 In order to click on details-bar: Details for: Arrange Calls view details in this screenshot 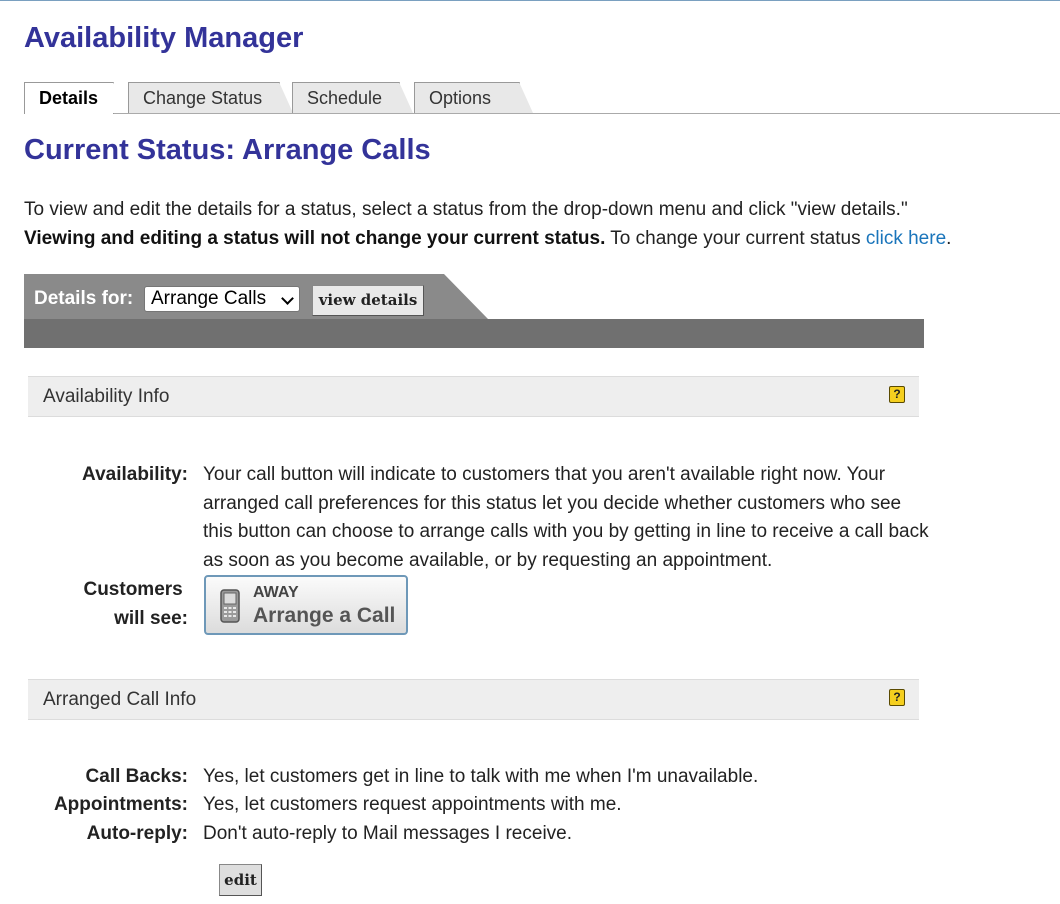, I will do `click(474, 311)`.